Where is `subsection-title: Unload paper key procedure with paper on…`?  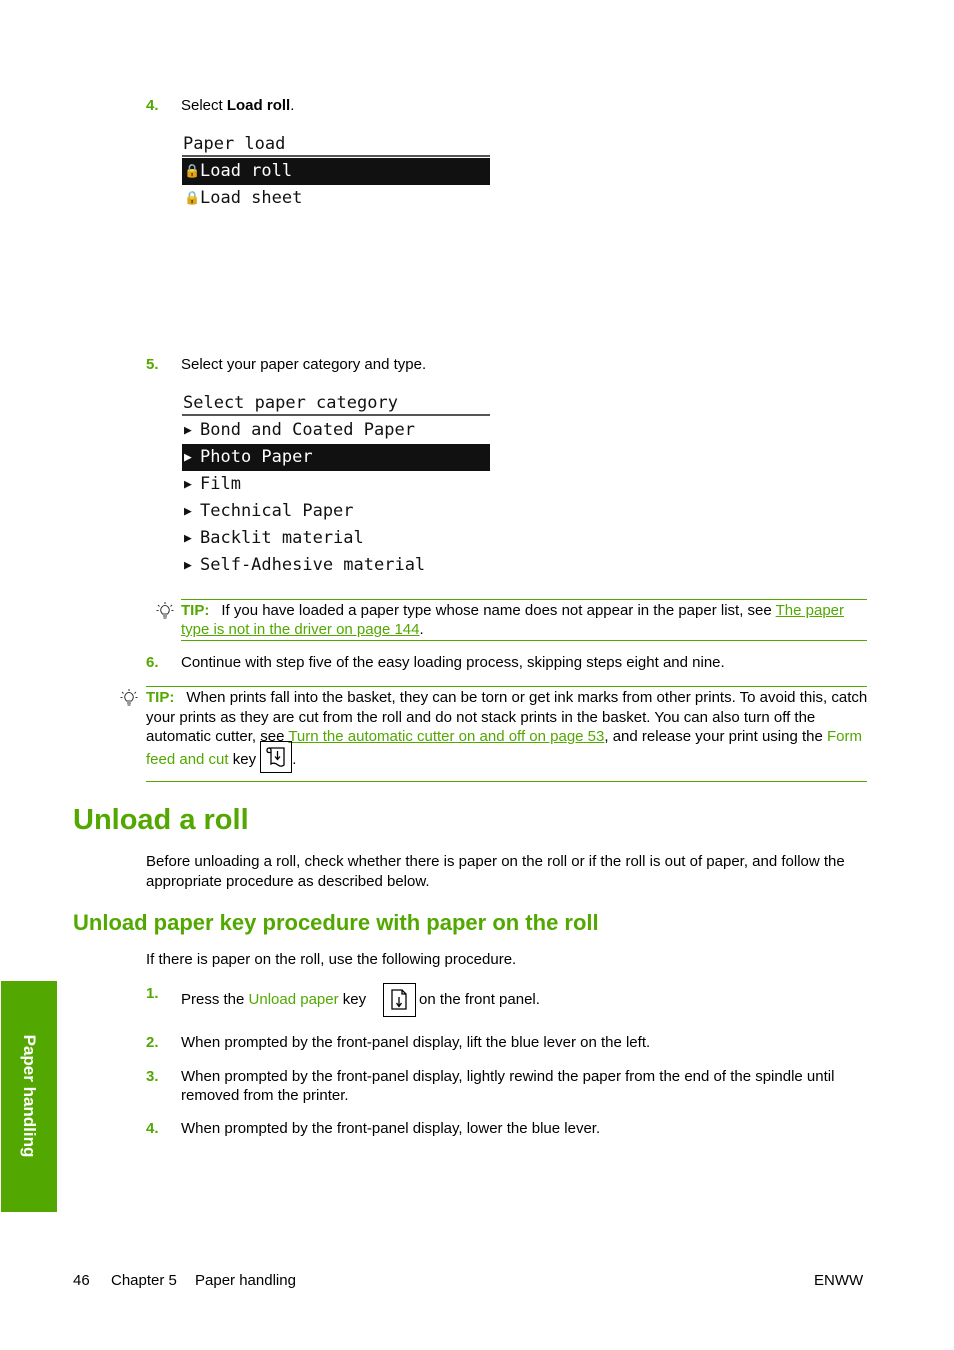
subsection-title: Unload paper key procedure with paper on… is located at coordinates (336, 922).